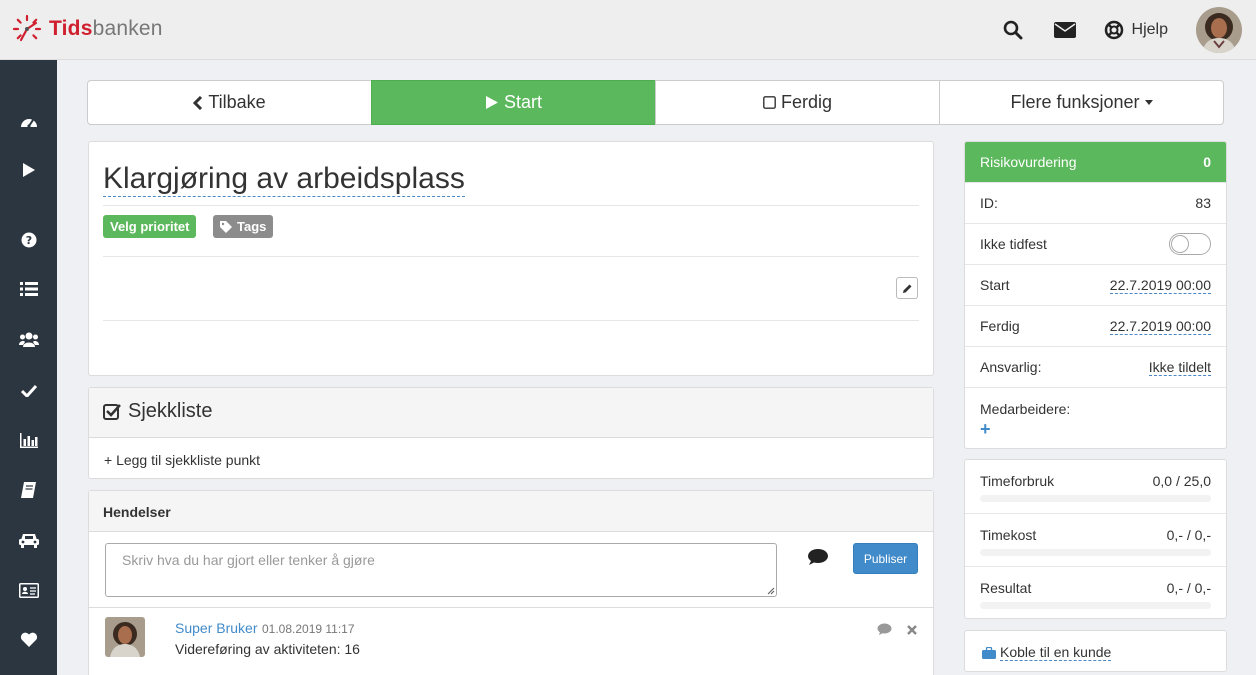  I want to click on priority-badge: Velg prioritet, so click(150, 226).